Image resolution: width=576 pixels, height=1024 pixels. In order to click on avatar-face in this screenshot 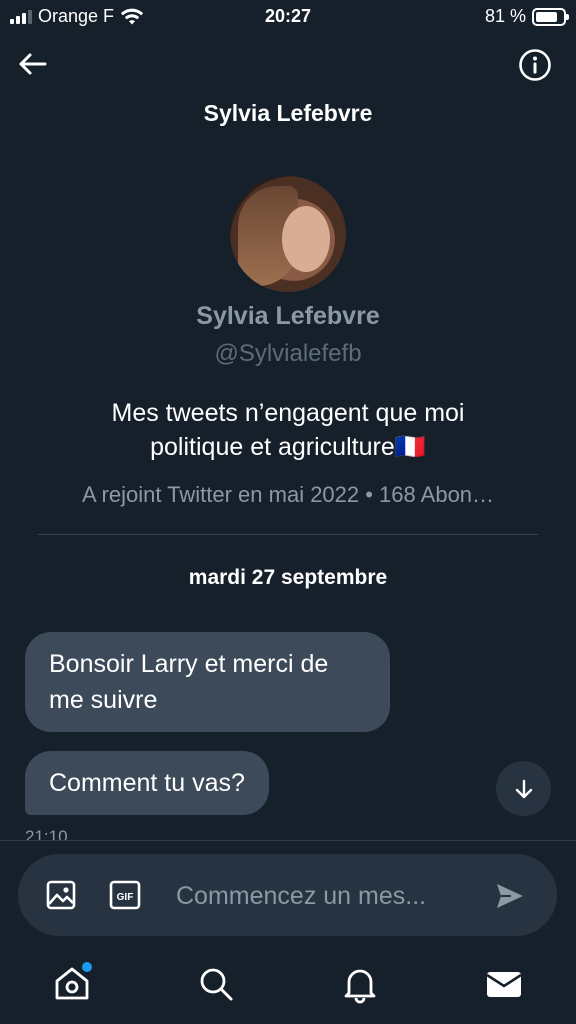, I will do `click(306, 239)`.